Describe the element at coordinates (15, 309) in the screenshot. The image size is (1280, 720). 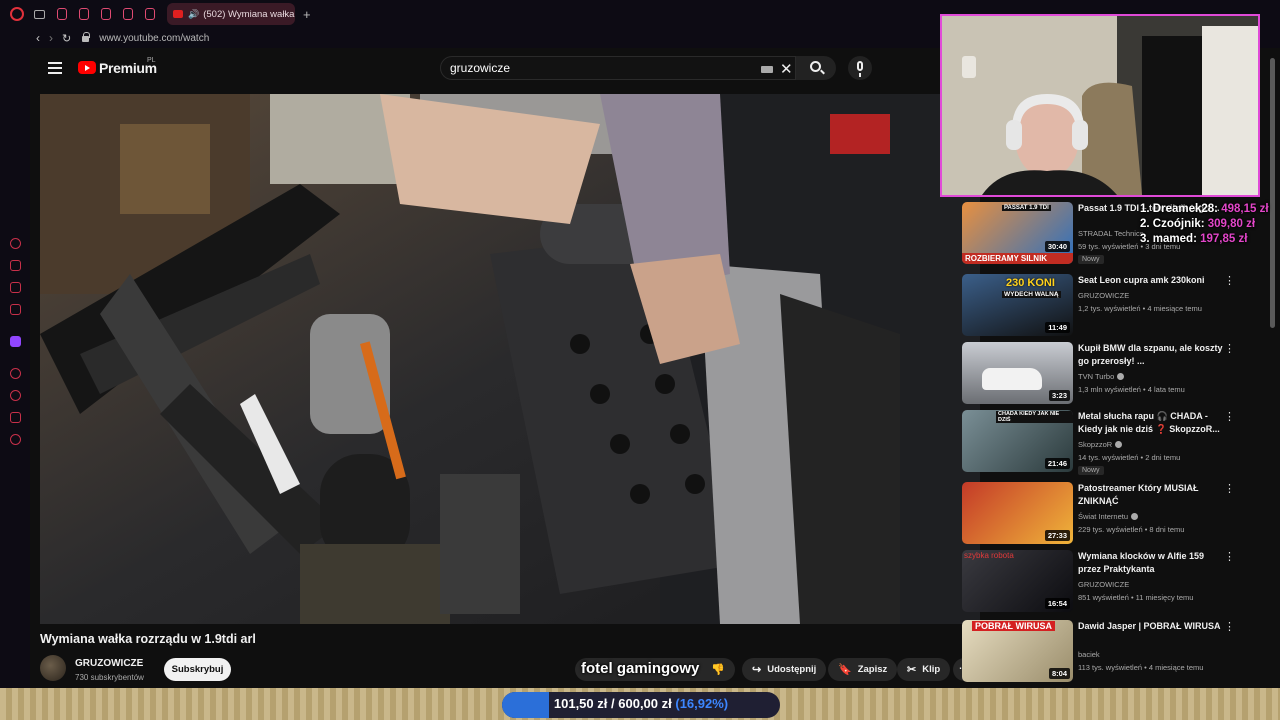
I see `sidebar-music-icon` at that location.